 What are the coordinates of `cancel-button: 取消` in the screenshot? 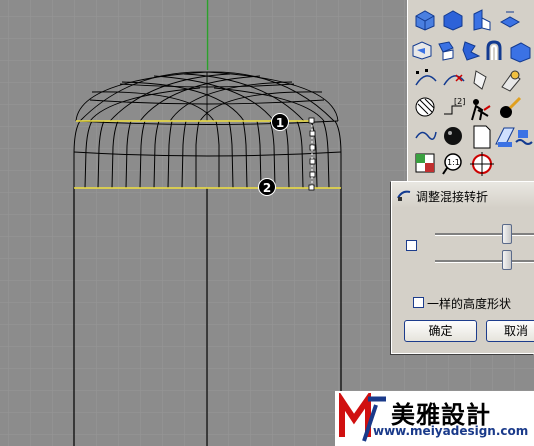 It's located at (510, 331).